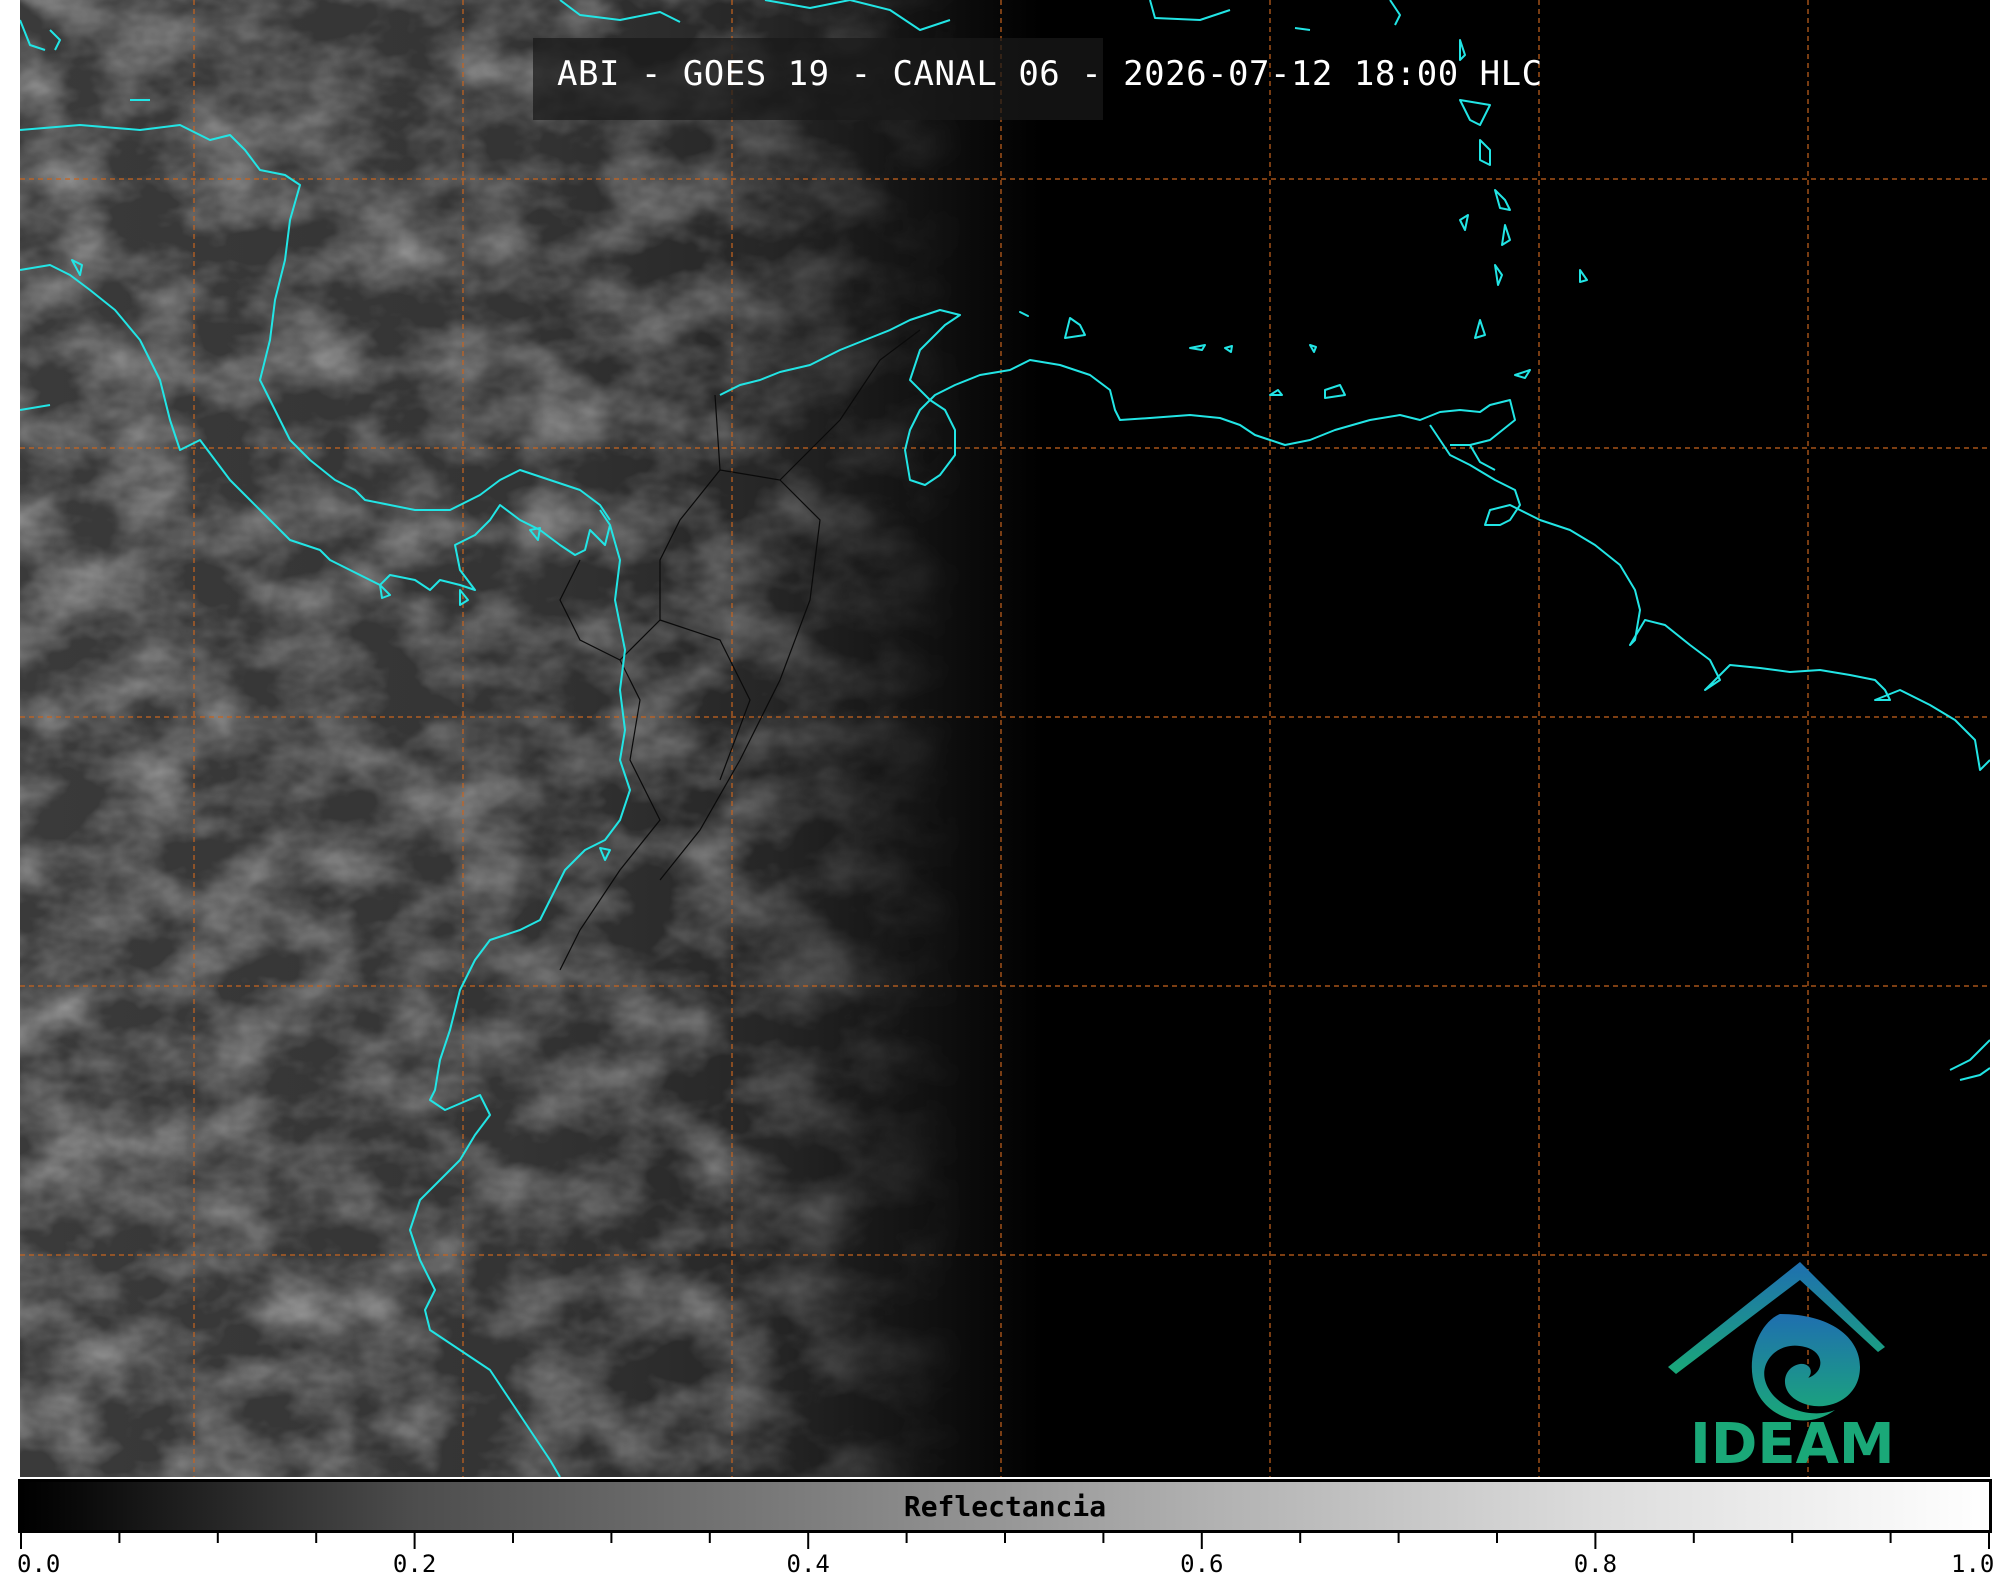 This screenshot has height=1578, width=2011. Describe the element at coordinates (39, 1564) in the screenshot. I see `colorbar-tick-label: 0.0` at that location.